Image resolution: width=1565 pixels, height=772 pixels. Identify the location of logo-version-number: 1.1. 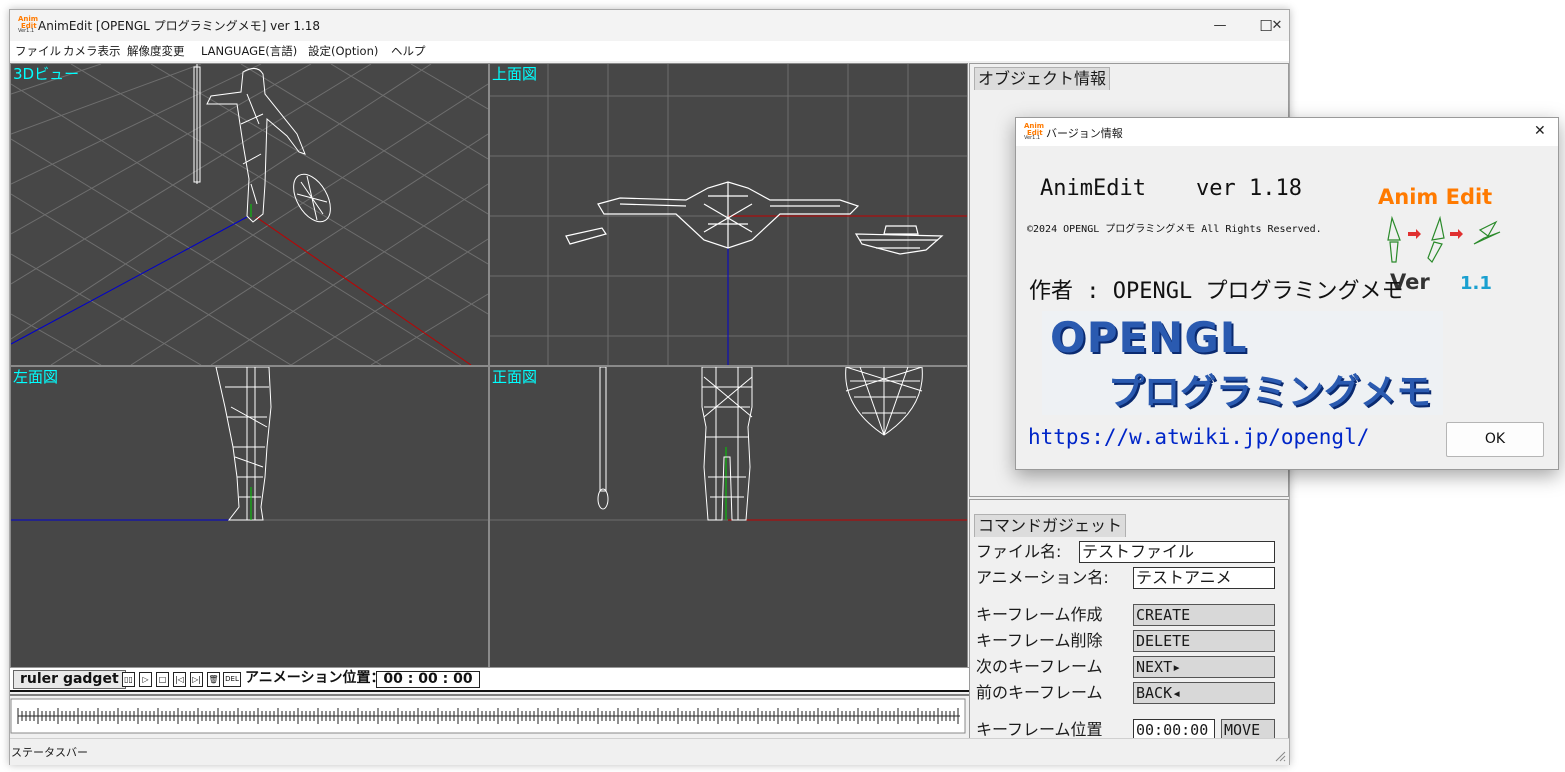
(1476, 283).